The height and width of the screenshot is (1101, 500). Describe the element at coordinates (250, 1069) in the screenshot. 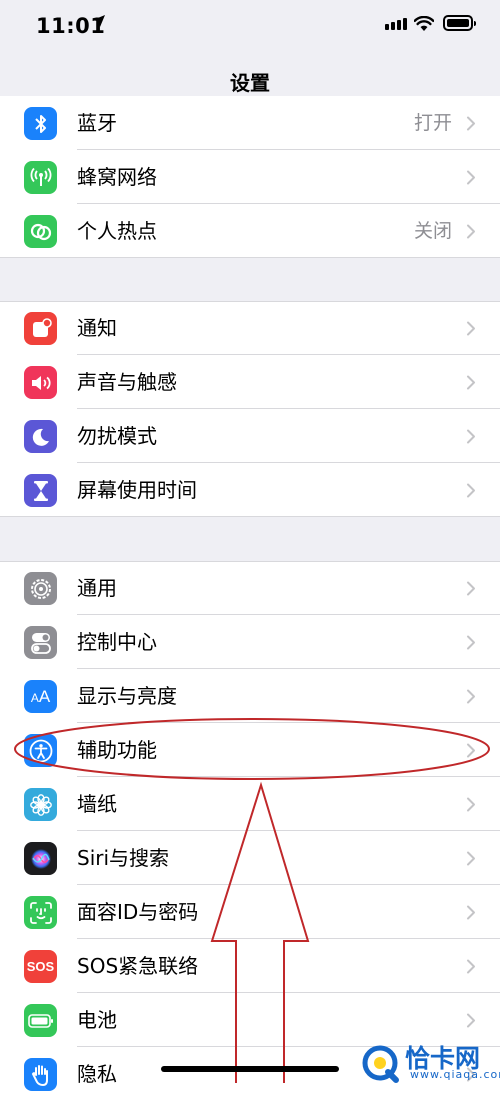

I see `home-indicator` at that location.